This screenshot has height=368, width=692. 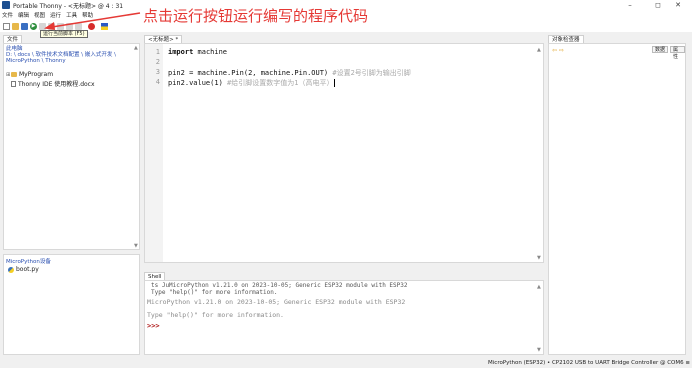 I want to click on folder-icon, so click(x=14, y=74).